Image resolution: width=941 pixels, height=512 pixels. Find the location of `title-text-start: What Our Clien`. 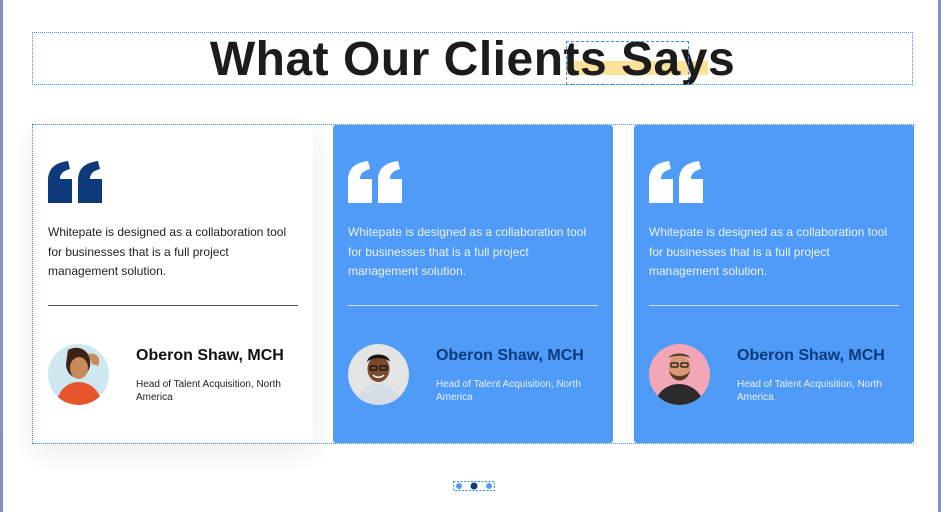

title-text-start: What Our Clien is located at coordinates (386, 59).